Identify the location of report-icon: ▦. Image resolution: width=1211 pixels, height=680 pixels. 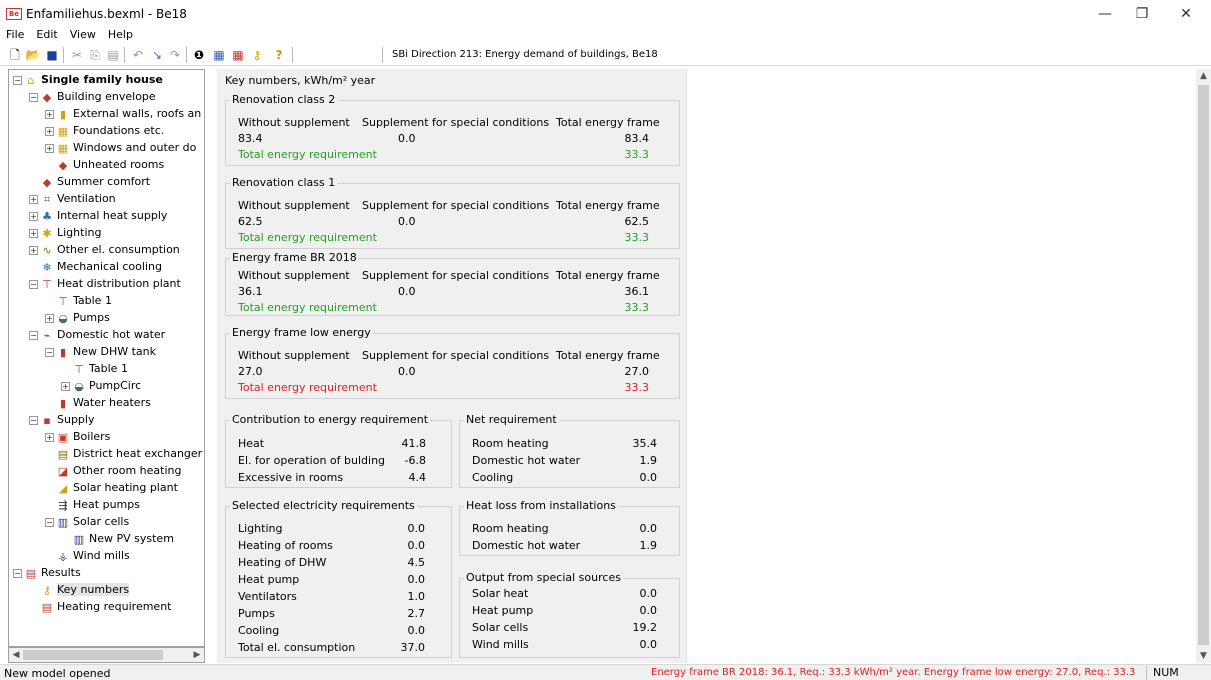
(219, 55).